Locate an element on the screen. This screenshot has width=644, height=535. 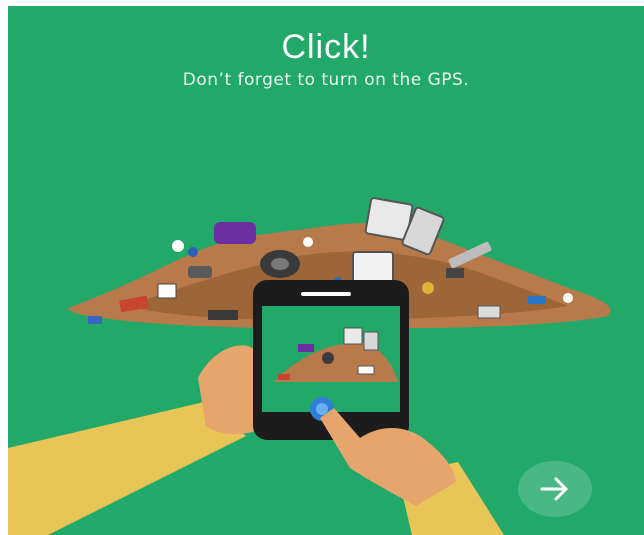
arrow-right-icon is located at coordinates (554, 489).